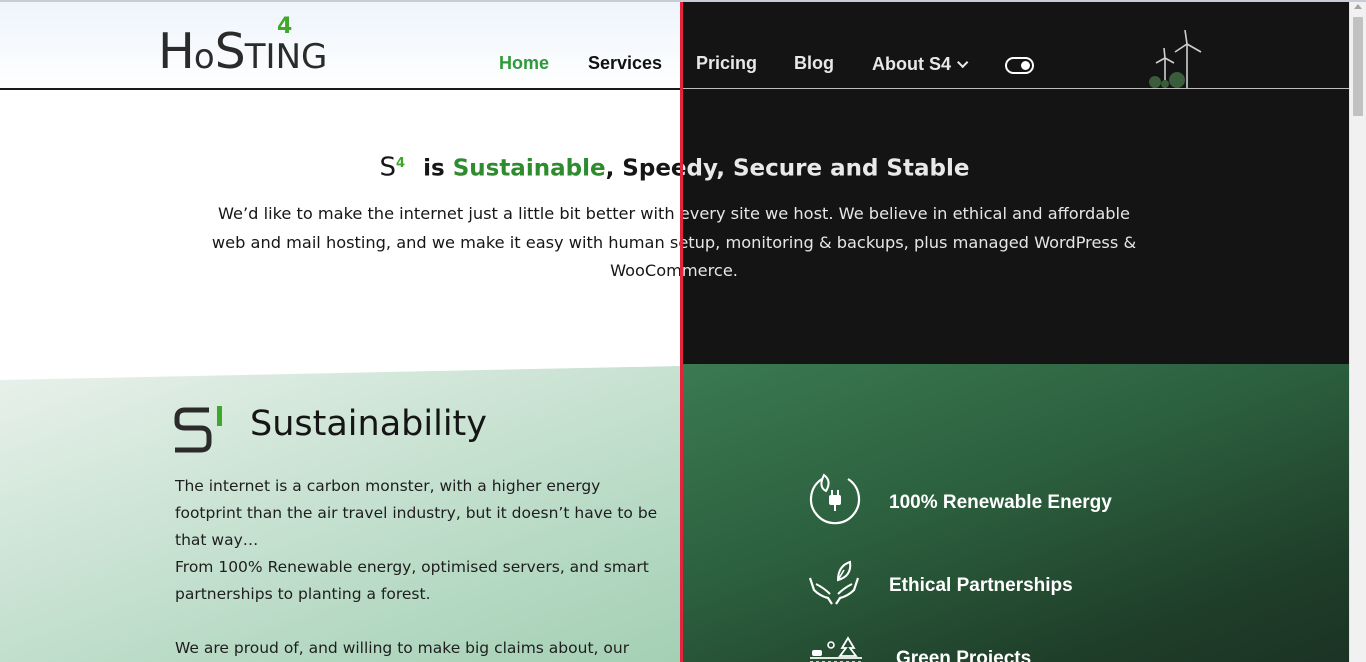 This screenshot has height=662, width=1366. What do you see at coordinates (387, 167) in the screenshot?
I see `s4-mark: S` at bounding box center [387, 167].